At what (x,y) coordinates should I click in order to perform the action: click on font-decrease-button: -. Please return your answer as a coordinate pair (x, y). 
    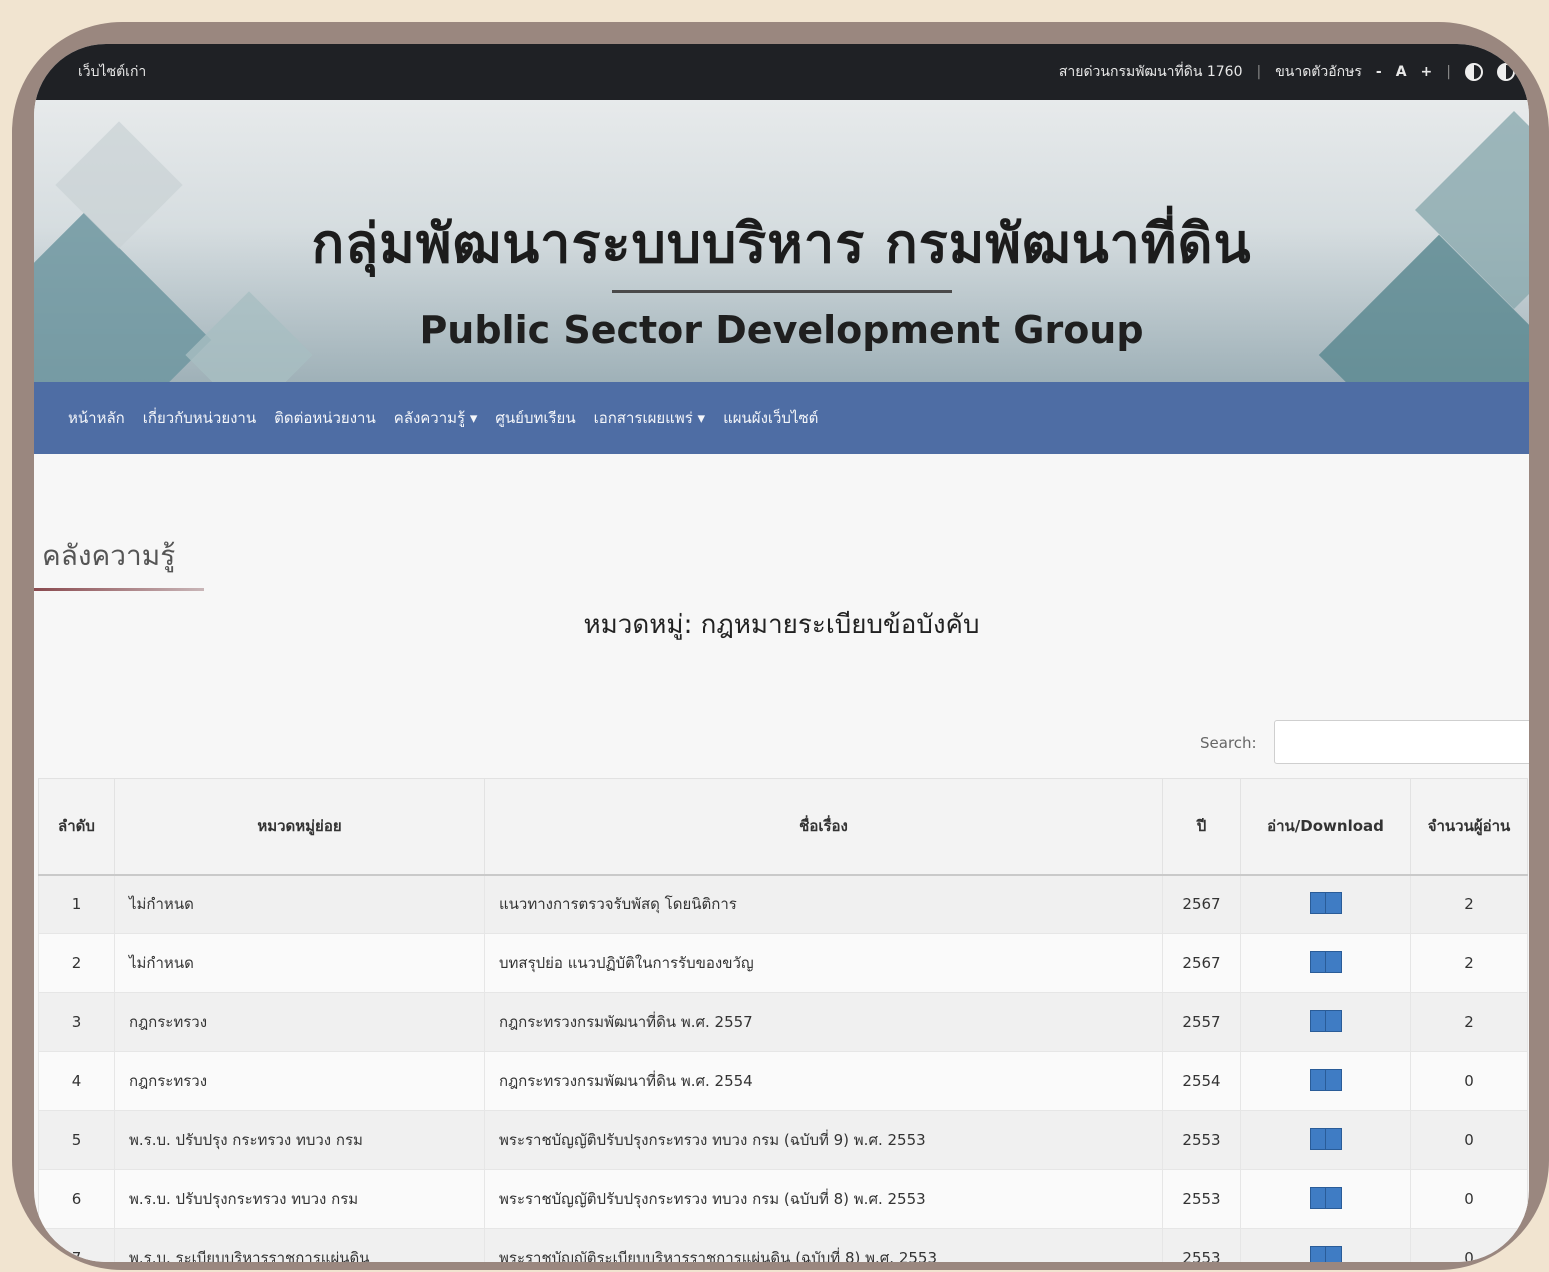
    Looking at the image, I should click on (1379, 72).